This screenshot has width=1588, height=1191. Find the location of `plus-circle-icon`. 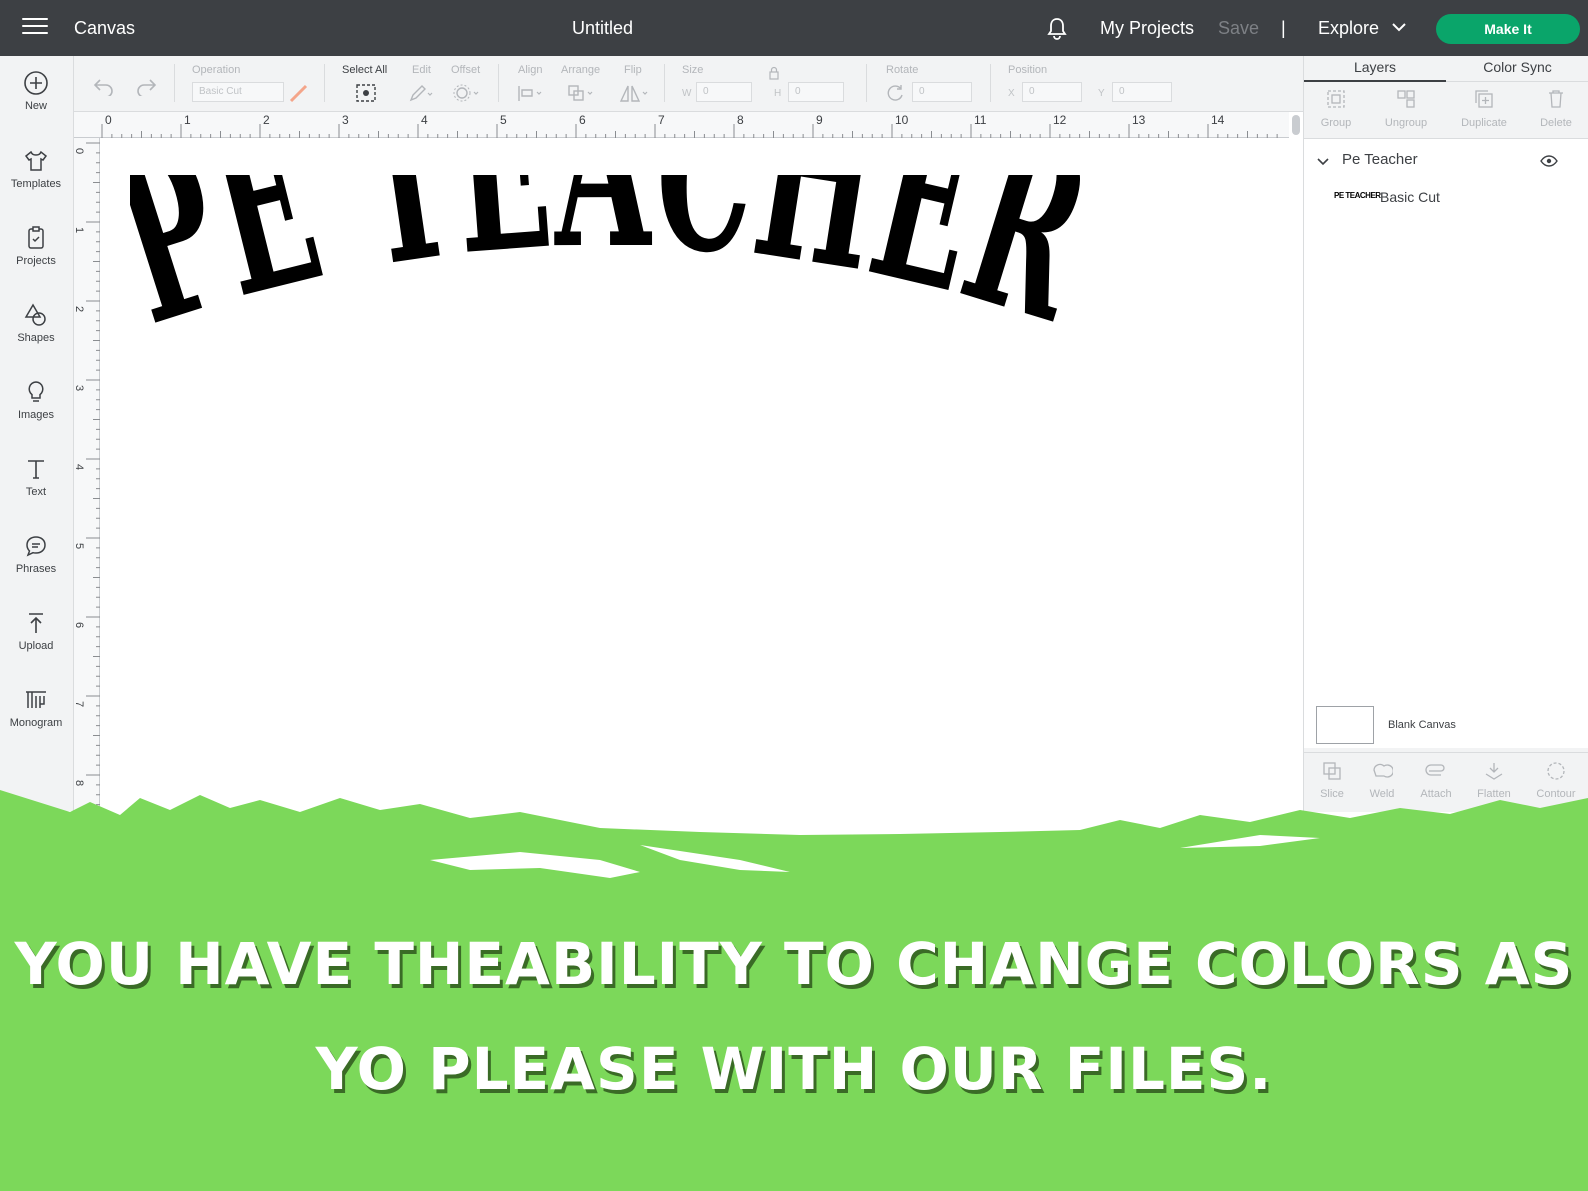

plus-circle-icon is located at coordinates (36, 83).